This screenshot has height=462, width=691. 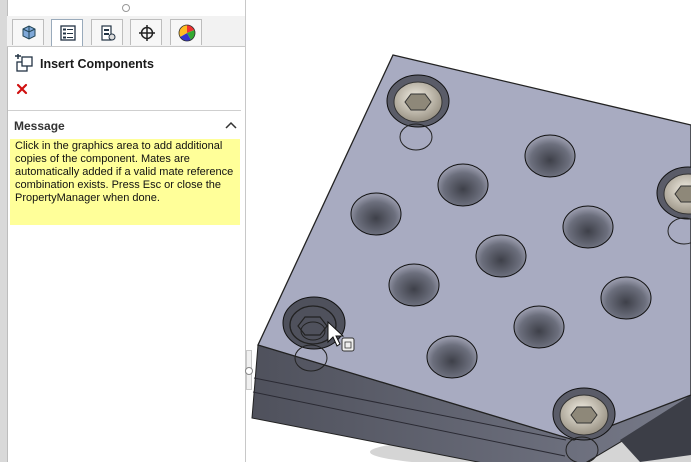 I want to click on close-icon, so click(x=22, y=89).